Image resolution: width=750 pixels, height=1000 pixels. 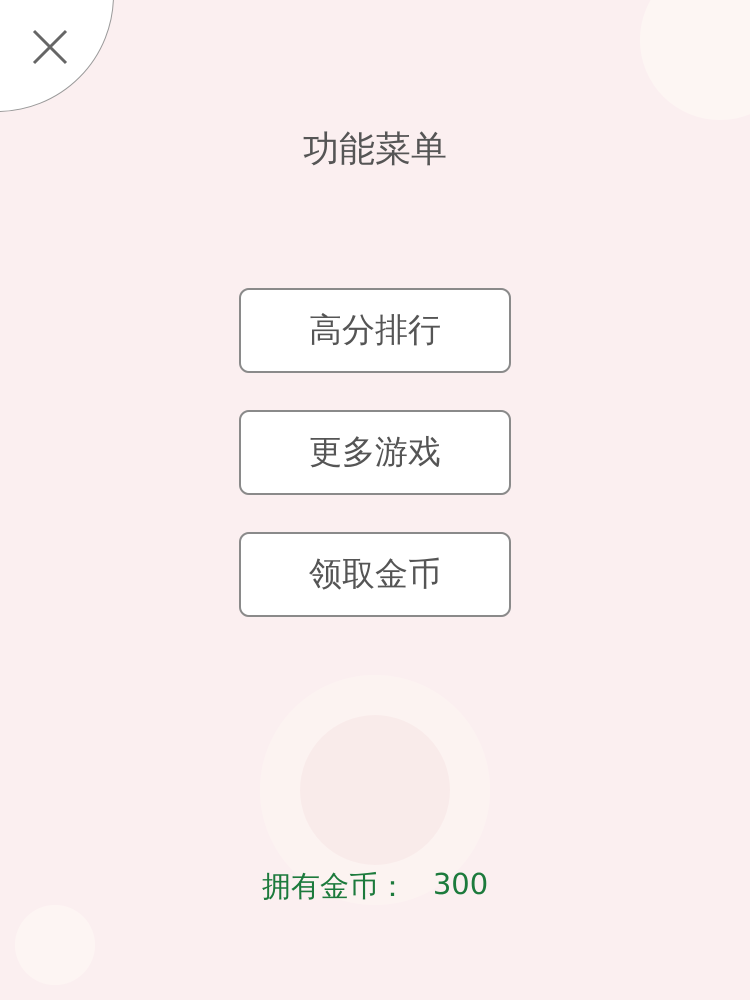 I want to click on coins-label: 拥有金币：, so click(x=334, y=886).